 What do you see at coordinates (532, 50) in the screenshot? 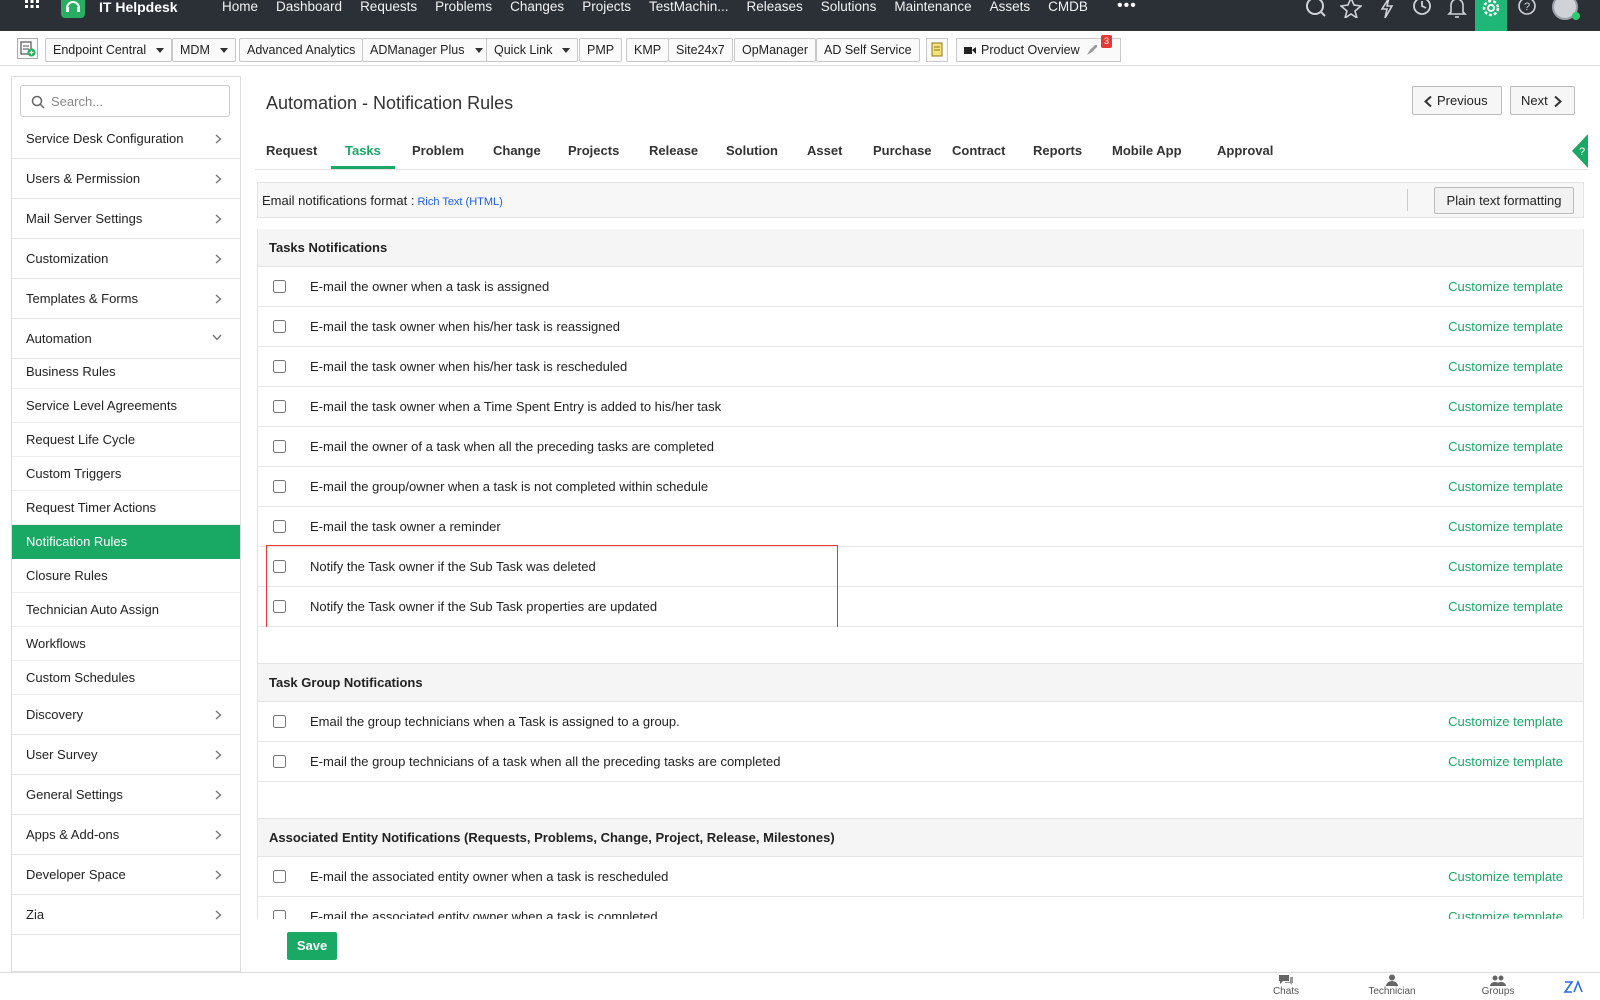
I see `quicklink-quick-link: Quick Link` at bounding box center [532, 50].